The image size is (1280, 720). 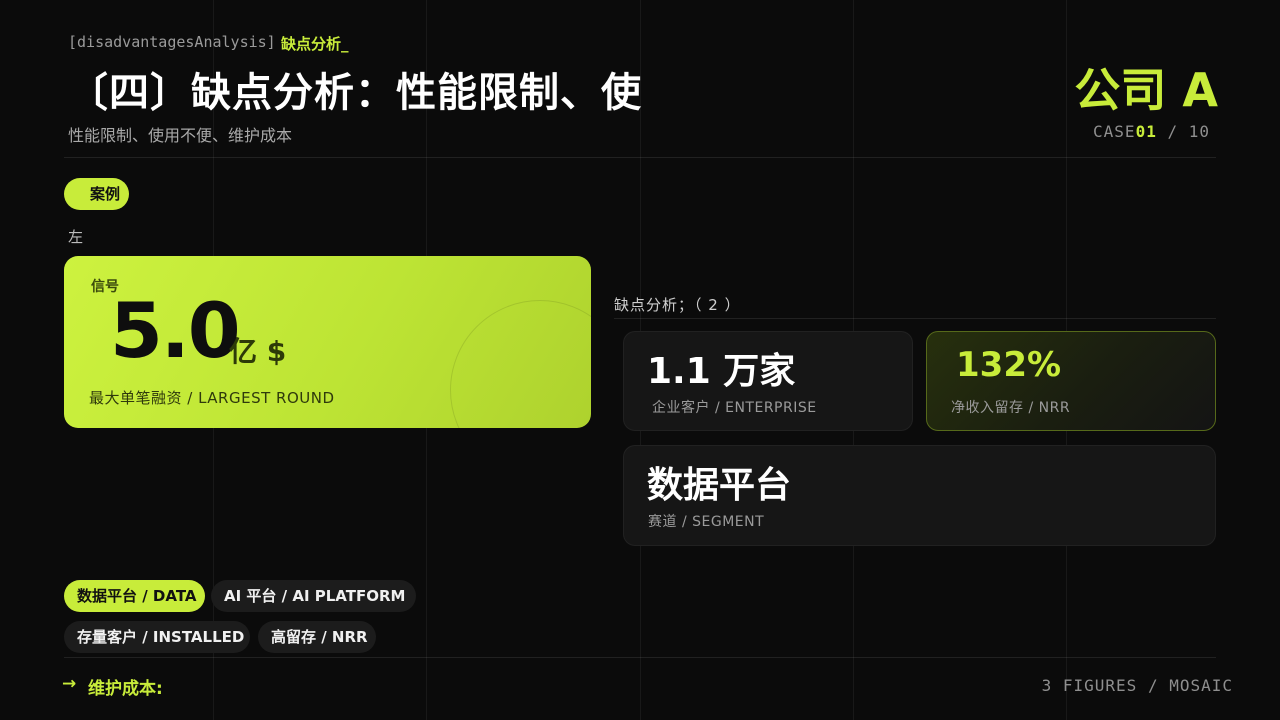 What do you see at coordinates (919, 495) in the screenshot?
I see `stat-card-segment: 数据平台 赛道 / SEGMENT` at bounding box center [919, 495].